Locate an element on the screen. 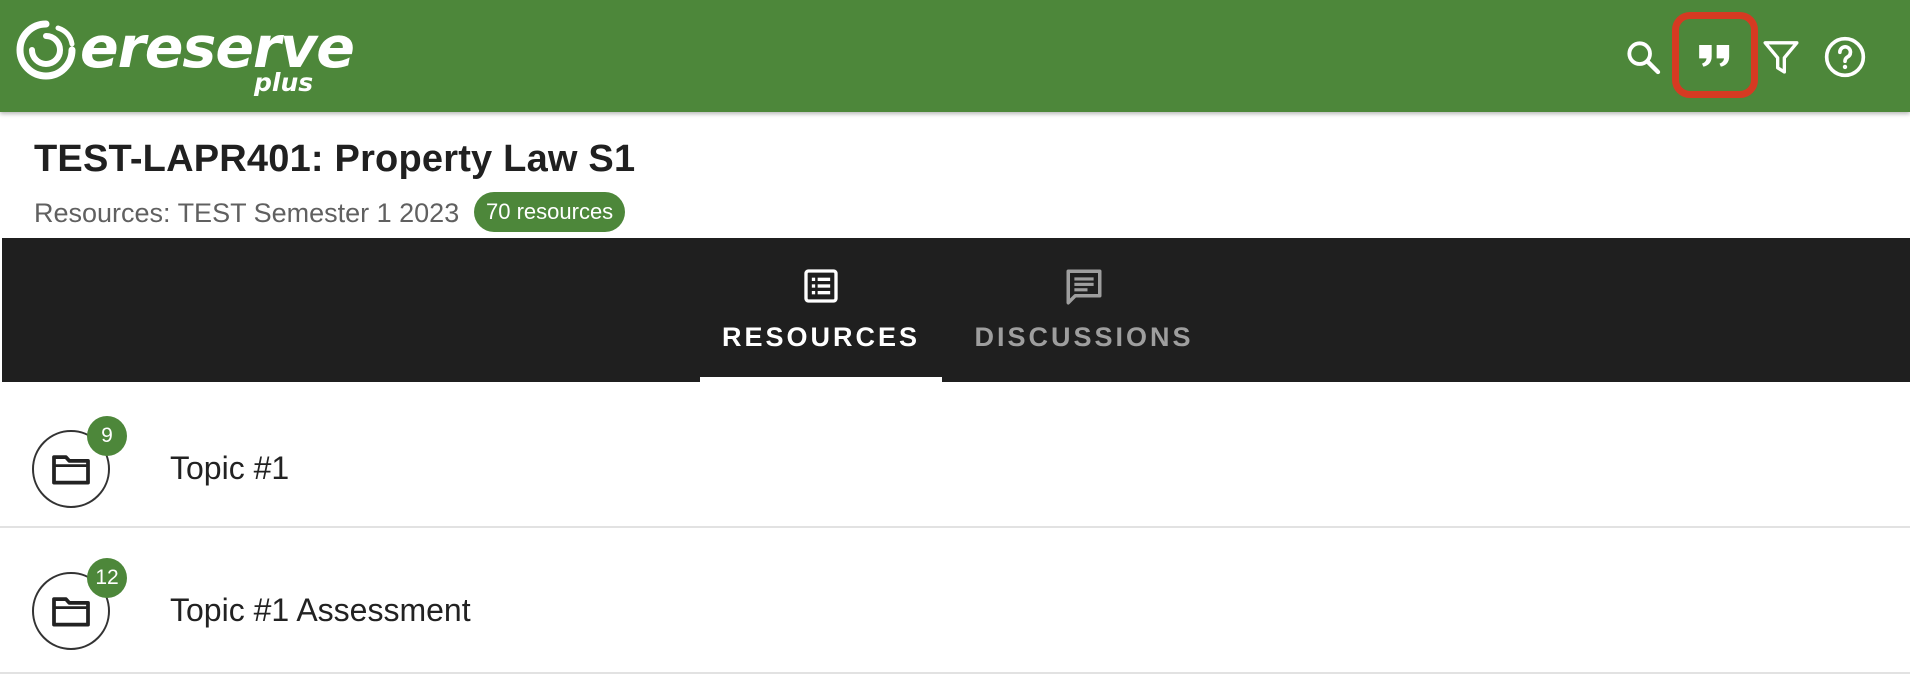  chat-icon is located at coordinates (1084, 287).